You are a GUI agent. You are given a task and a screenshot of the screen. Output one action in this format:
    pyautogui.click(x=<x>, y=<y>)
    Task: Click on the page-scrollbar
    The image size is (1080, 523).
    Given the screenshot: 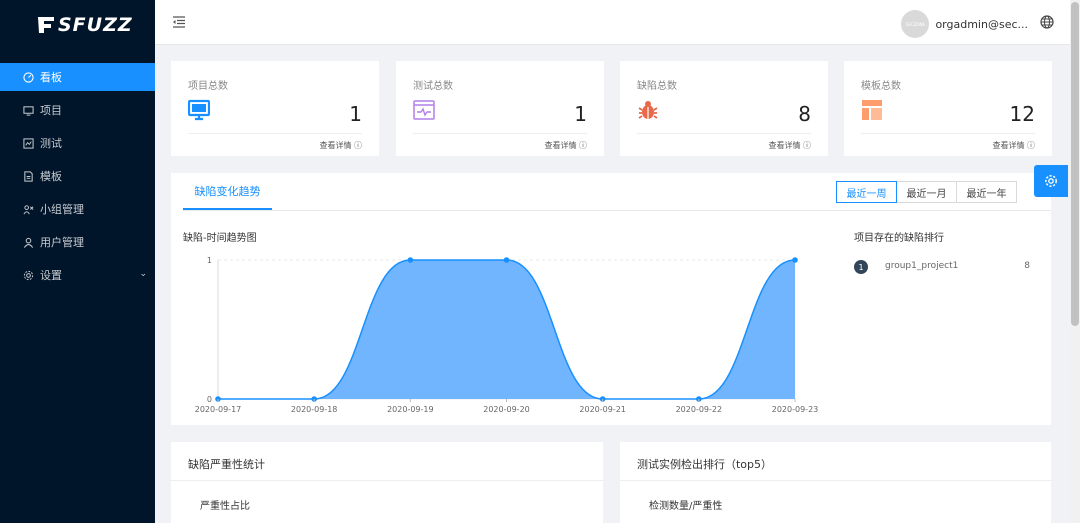 What is the action you would take?
    pyautogui.click(x=1075, y=261)
    